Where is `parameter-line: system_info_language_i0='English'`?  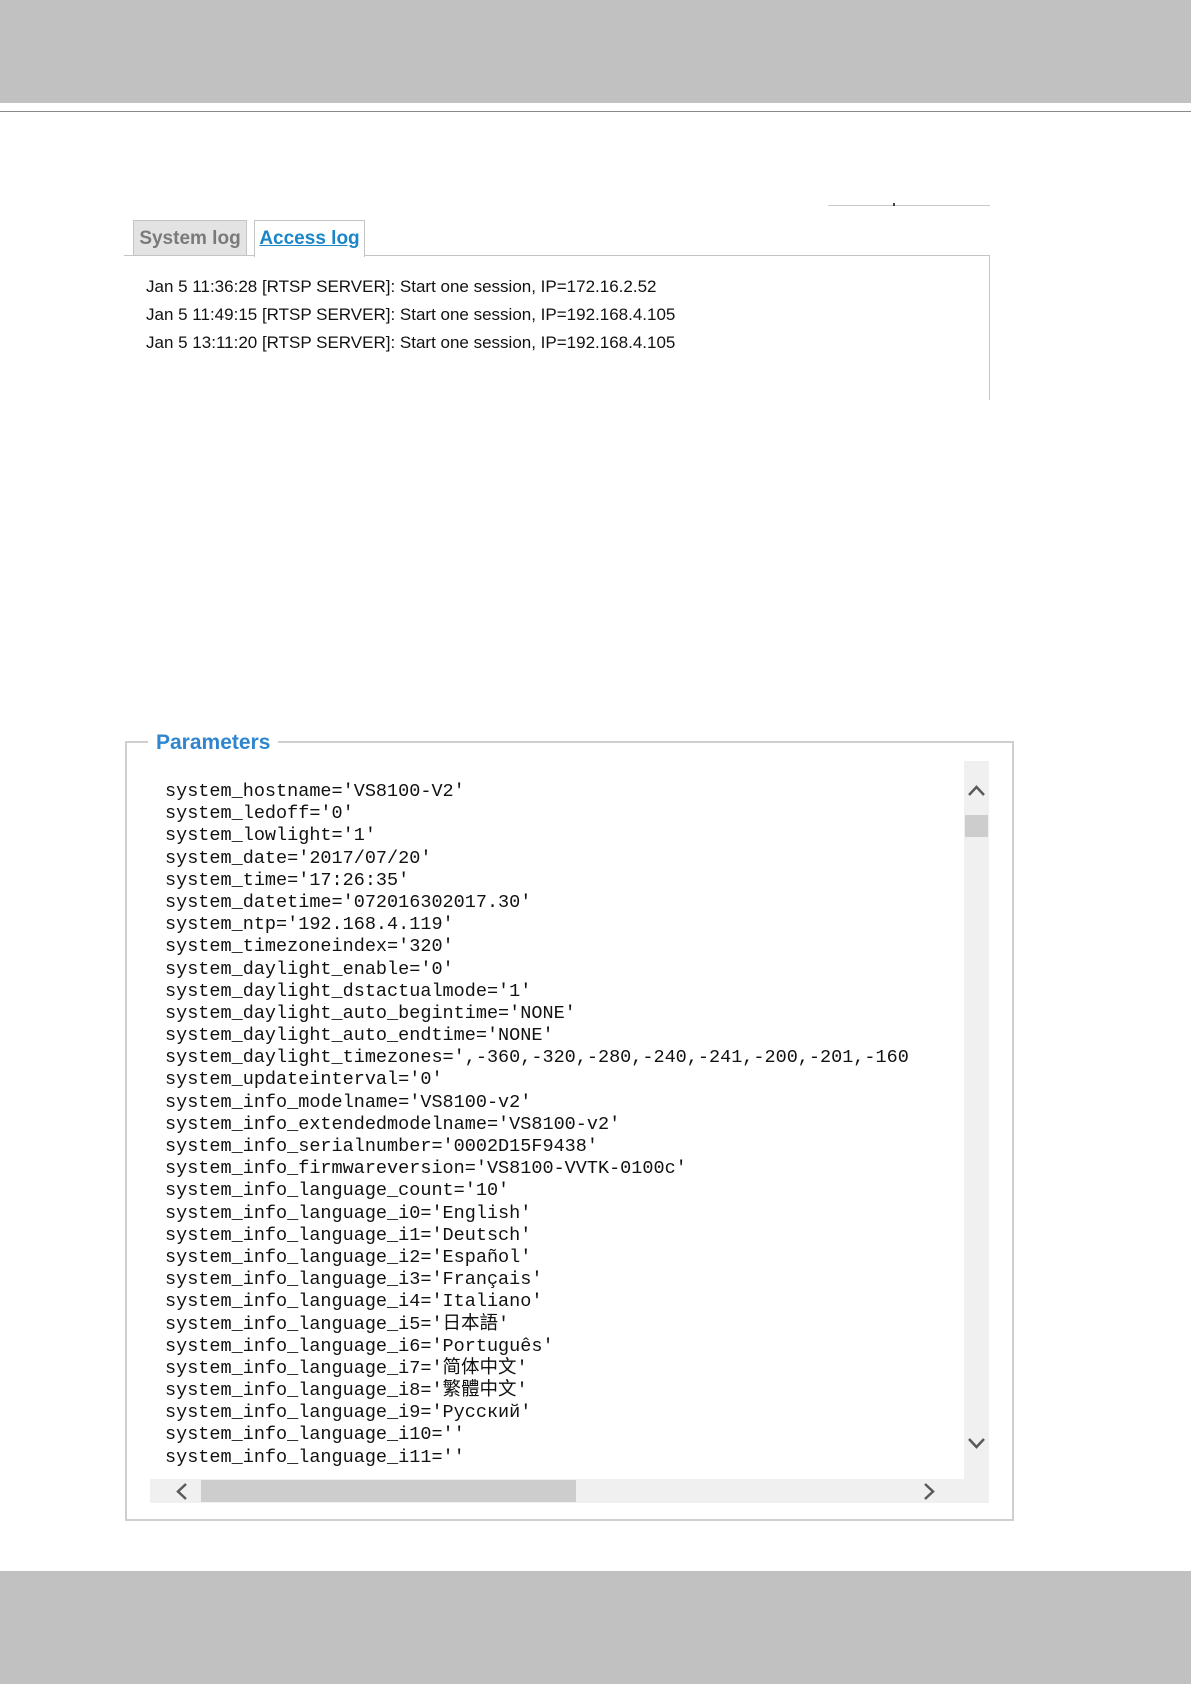 parameter-line: system_info_language_i0='English' is located at coordinates (348, 1213).